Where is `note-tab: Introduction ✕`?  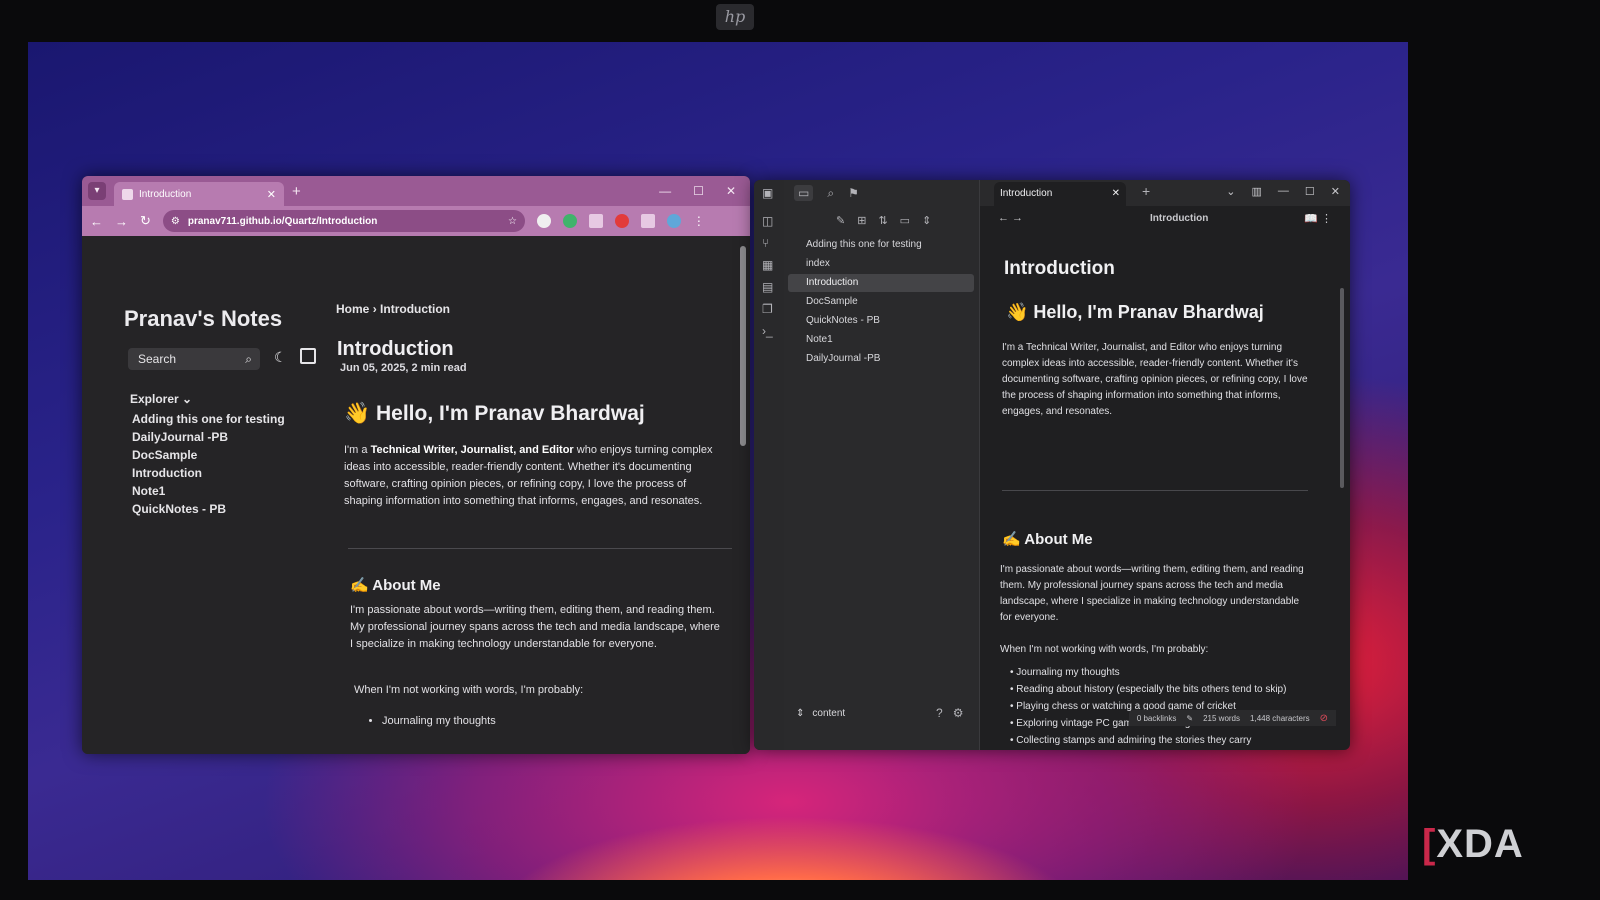 note-tab: Introduction ✕ is located at coordinates (1060, 194).